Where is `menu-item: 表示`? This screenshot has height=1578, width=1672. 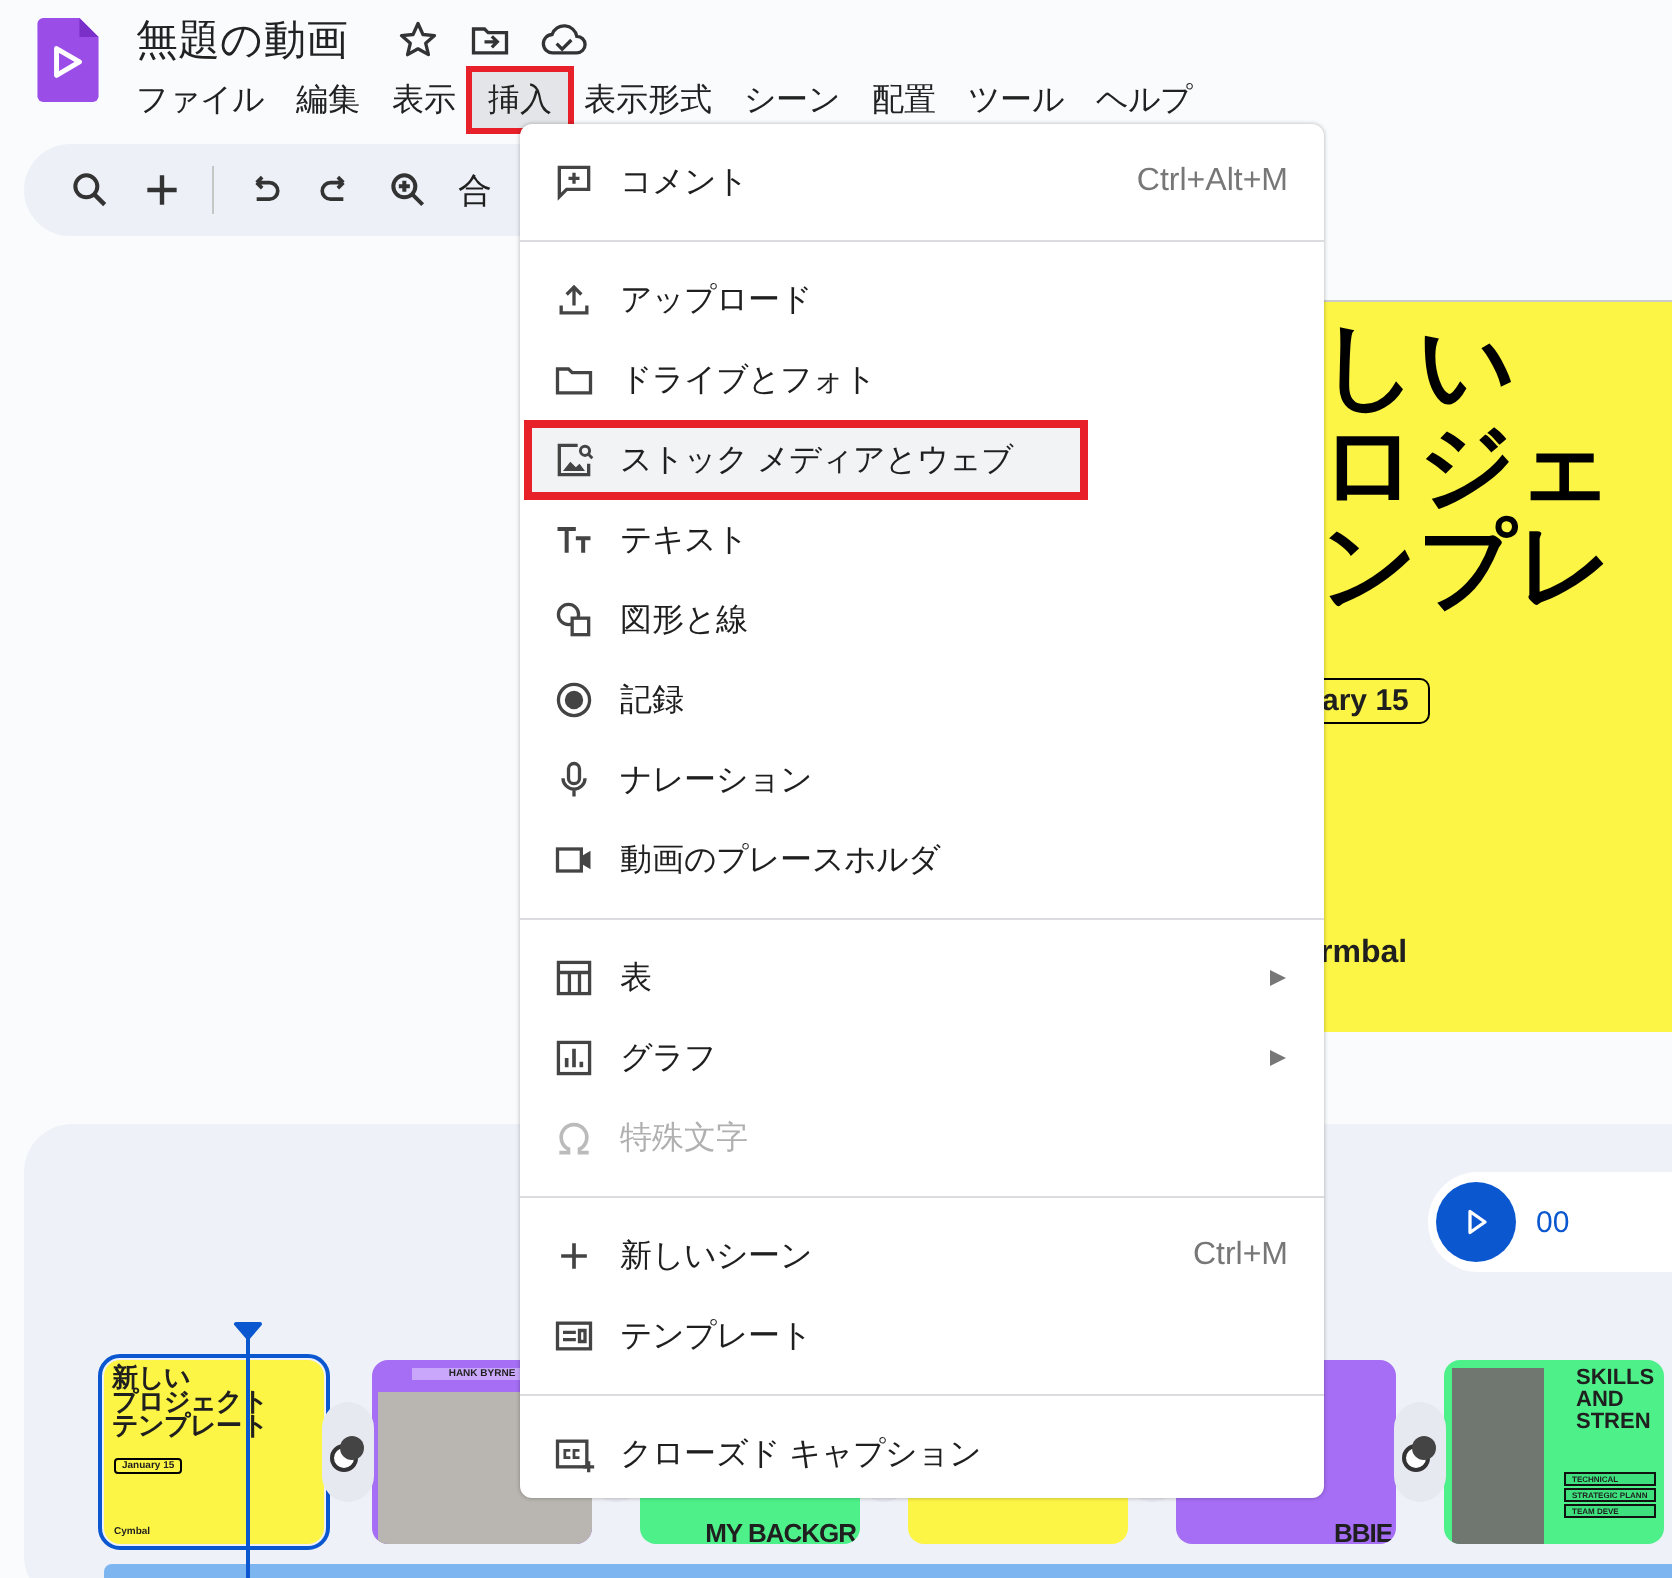 menu-item: 表示 is located at coordinates (424, 100).